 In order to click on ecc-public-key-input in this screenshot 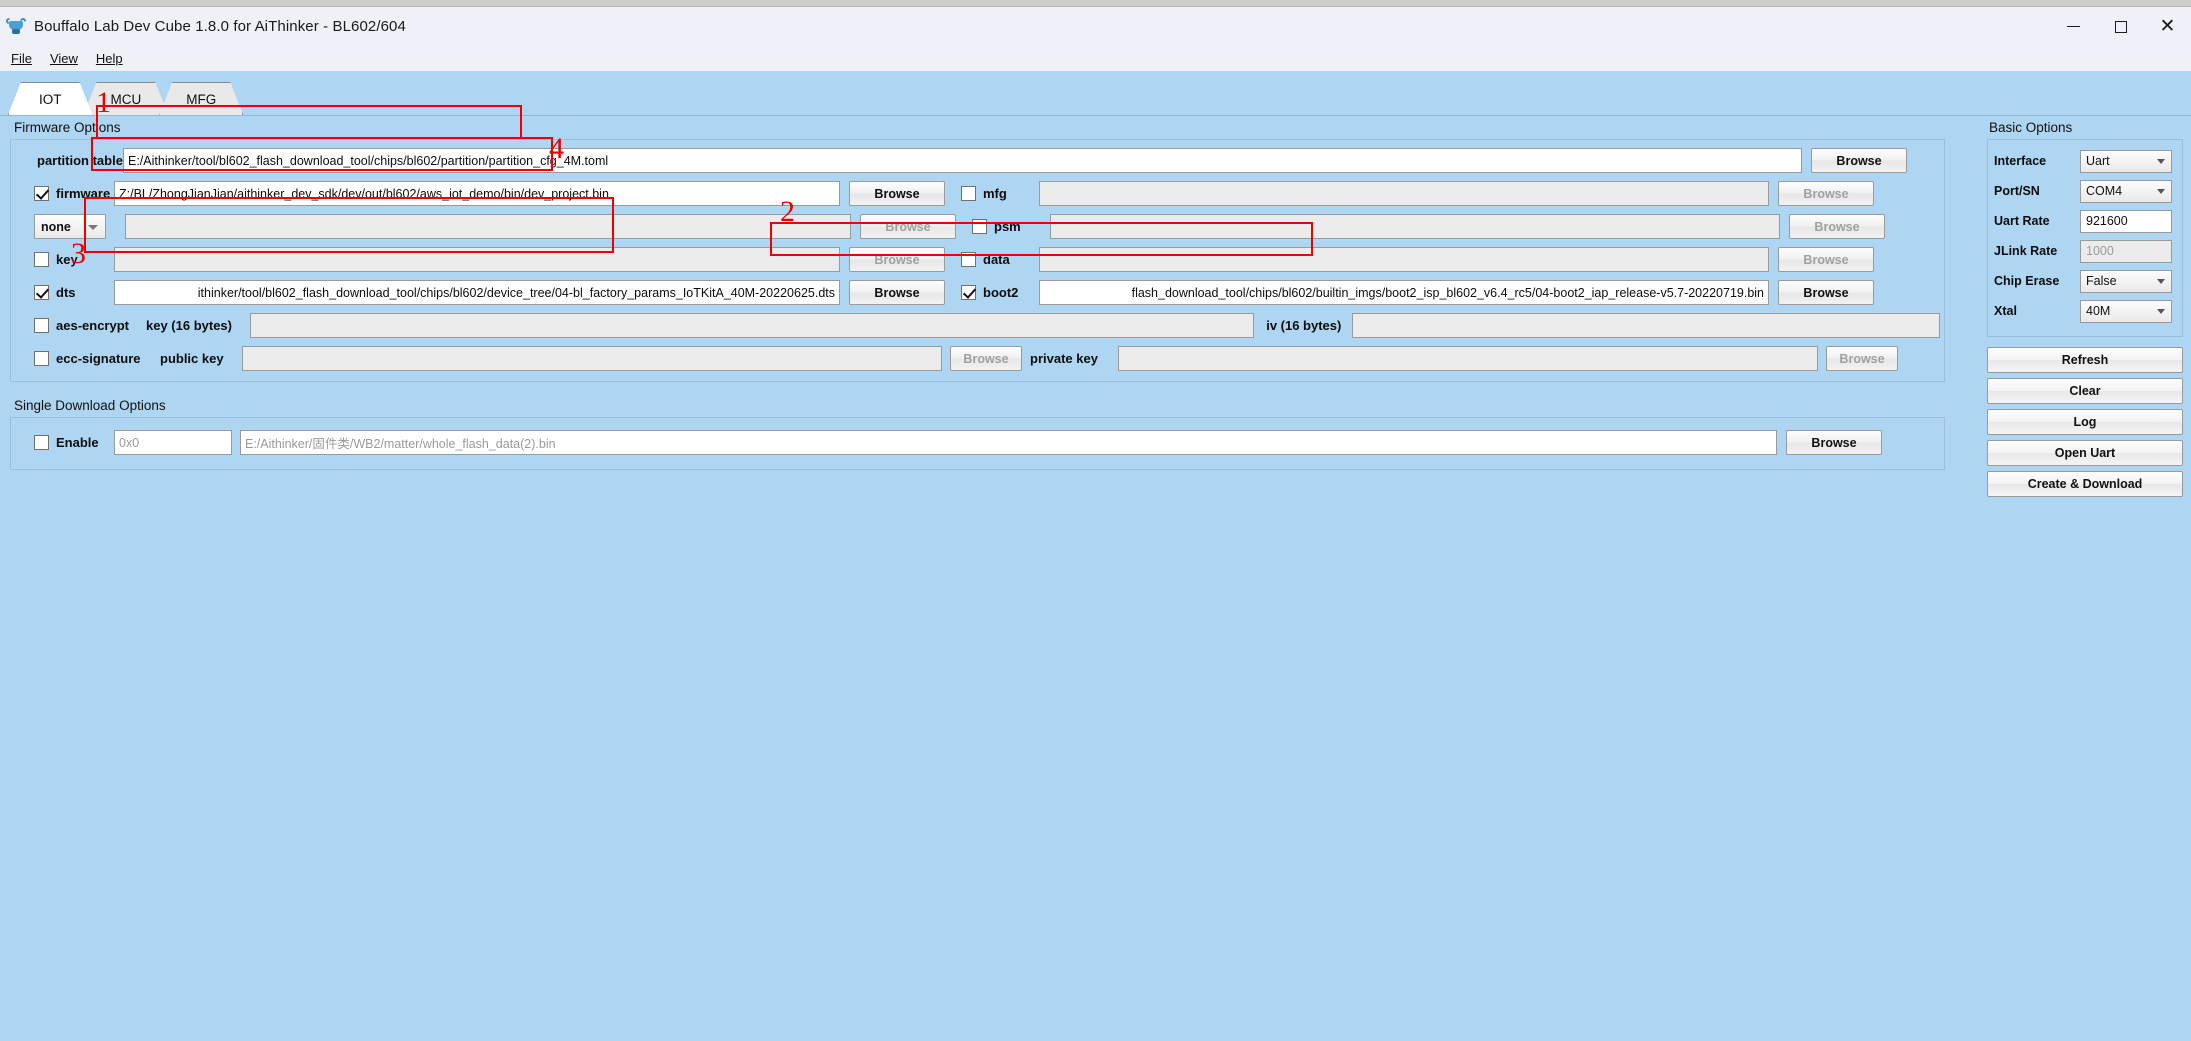, I will do `click(592, 358)`.